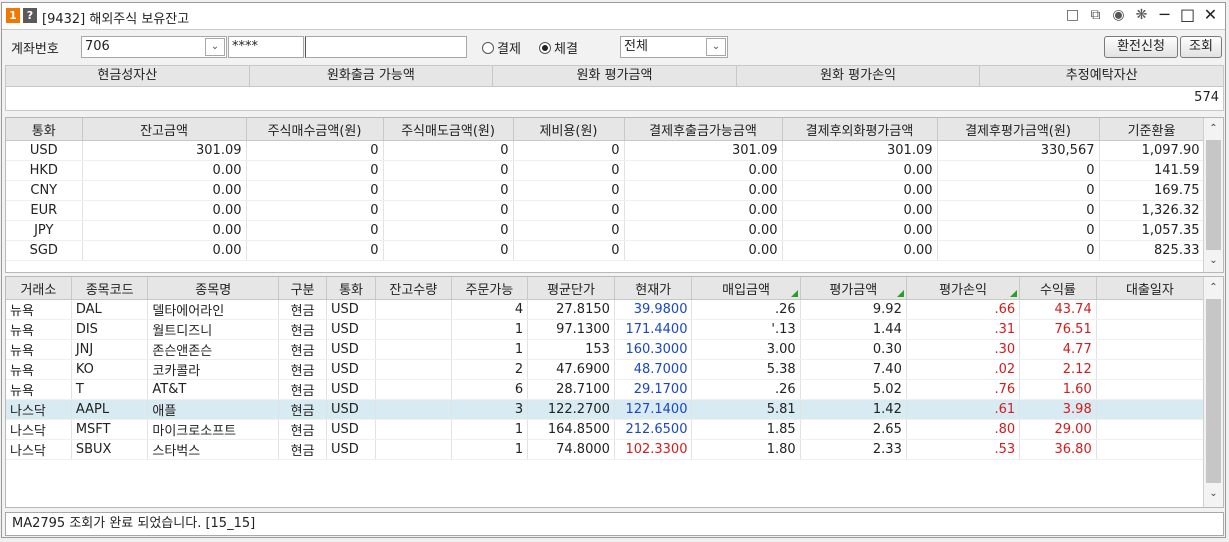 This screenshot has width=1229, height=542. Describe the element at coordinates (1141, 47) in the screenshot. I see `exchange-request-button: 환전신청` at that location.